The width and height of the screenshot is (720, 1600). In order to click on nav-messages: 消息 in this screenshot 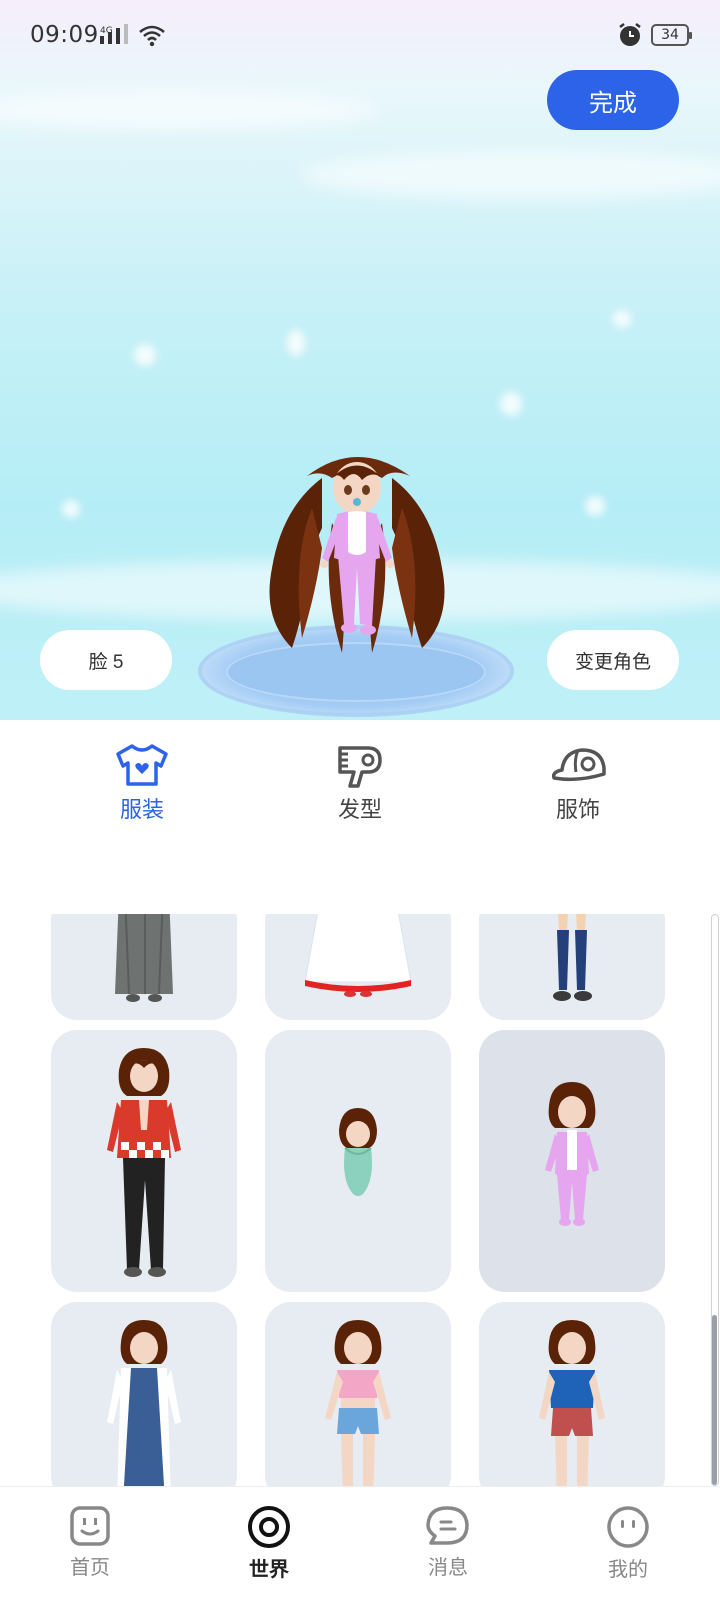, I will do `click(448, 1542)`.